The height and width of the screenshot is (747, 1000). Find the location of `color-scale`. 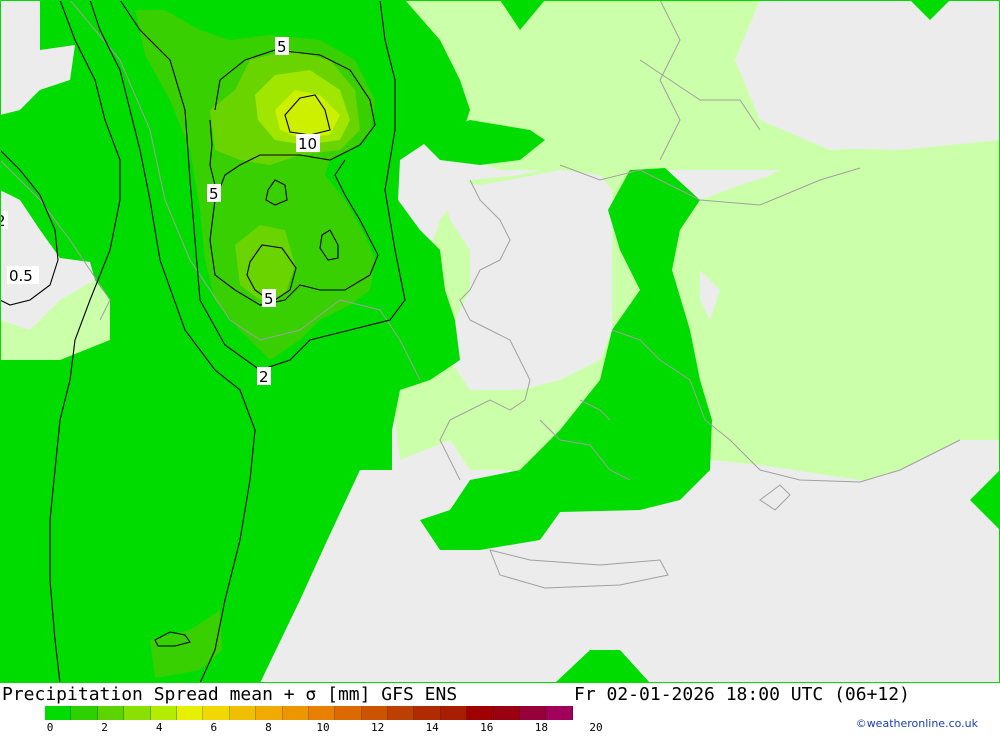

color-scale is located at coordinates (309, 713).